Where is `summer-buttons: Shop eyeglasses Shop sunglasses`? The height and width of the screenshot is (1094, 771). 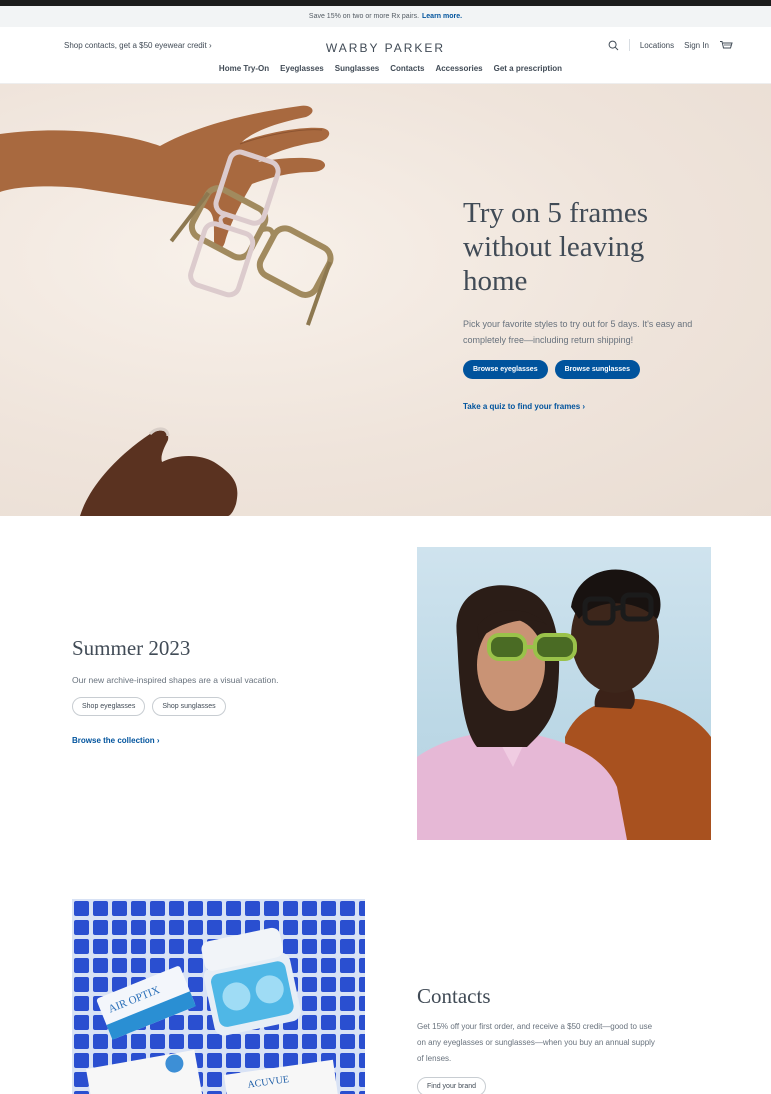 summer-buttons: Shop eyeglasses Shop sunglasses is located at coordinates (222, 706).